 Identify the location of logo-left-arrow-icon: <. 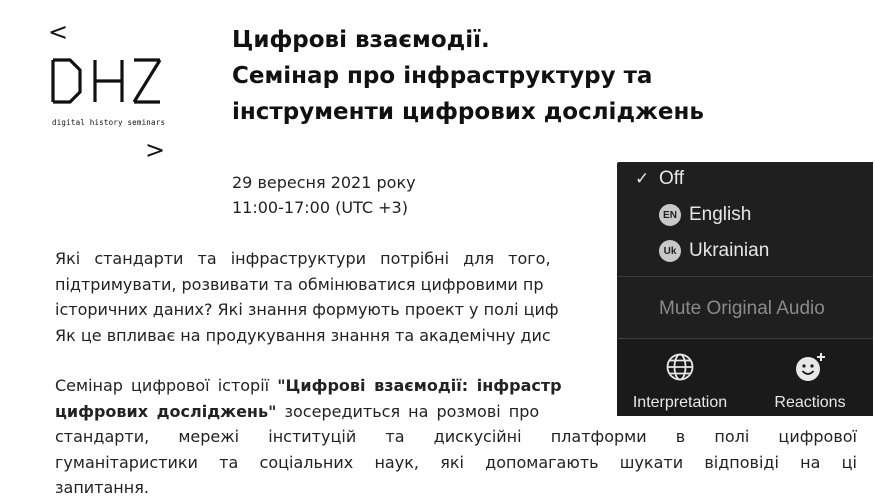
(58, 32).